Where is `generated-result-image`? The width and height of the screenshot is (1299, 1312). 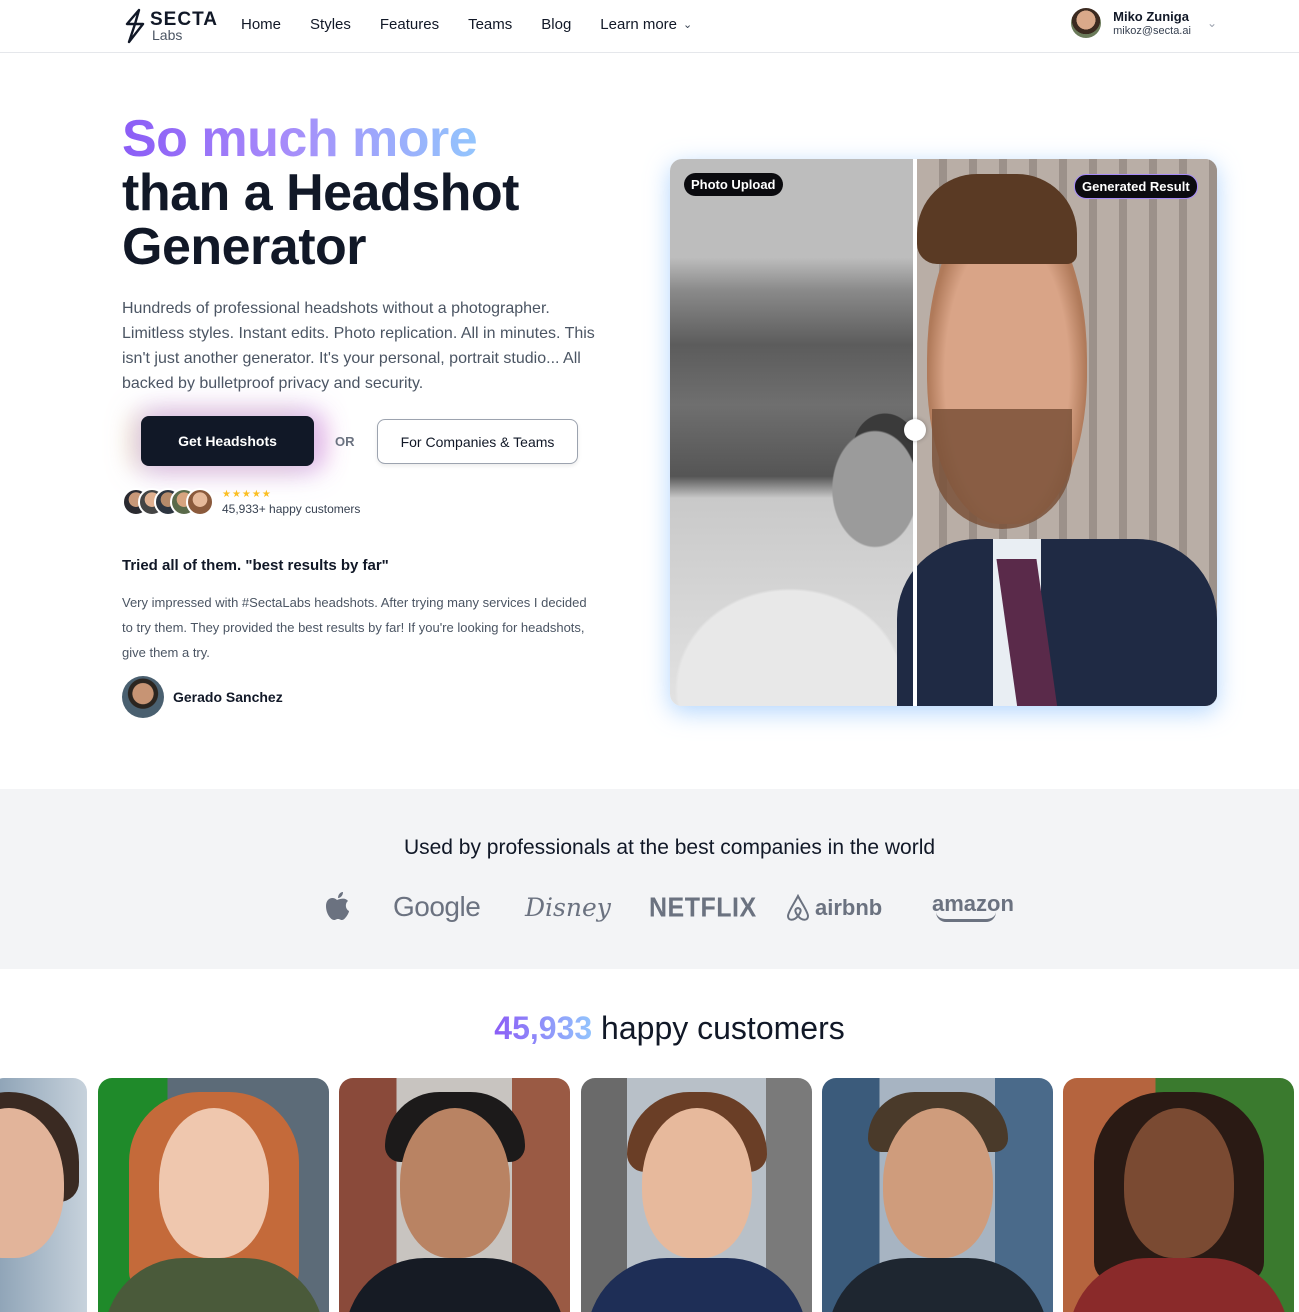
generated-result-image is located at coordinates (1057, 432).